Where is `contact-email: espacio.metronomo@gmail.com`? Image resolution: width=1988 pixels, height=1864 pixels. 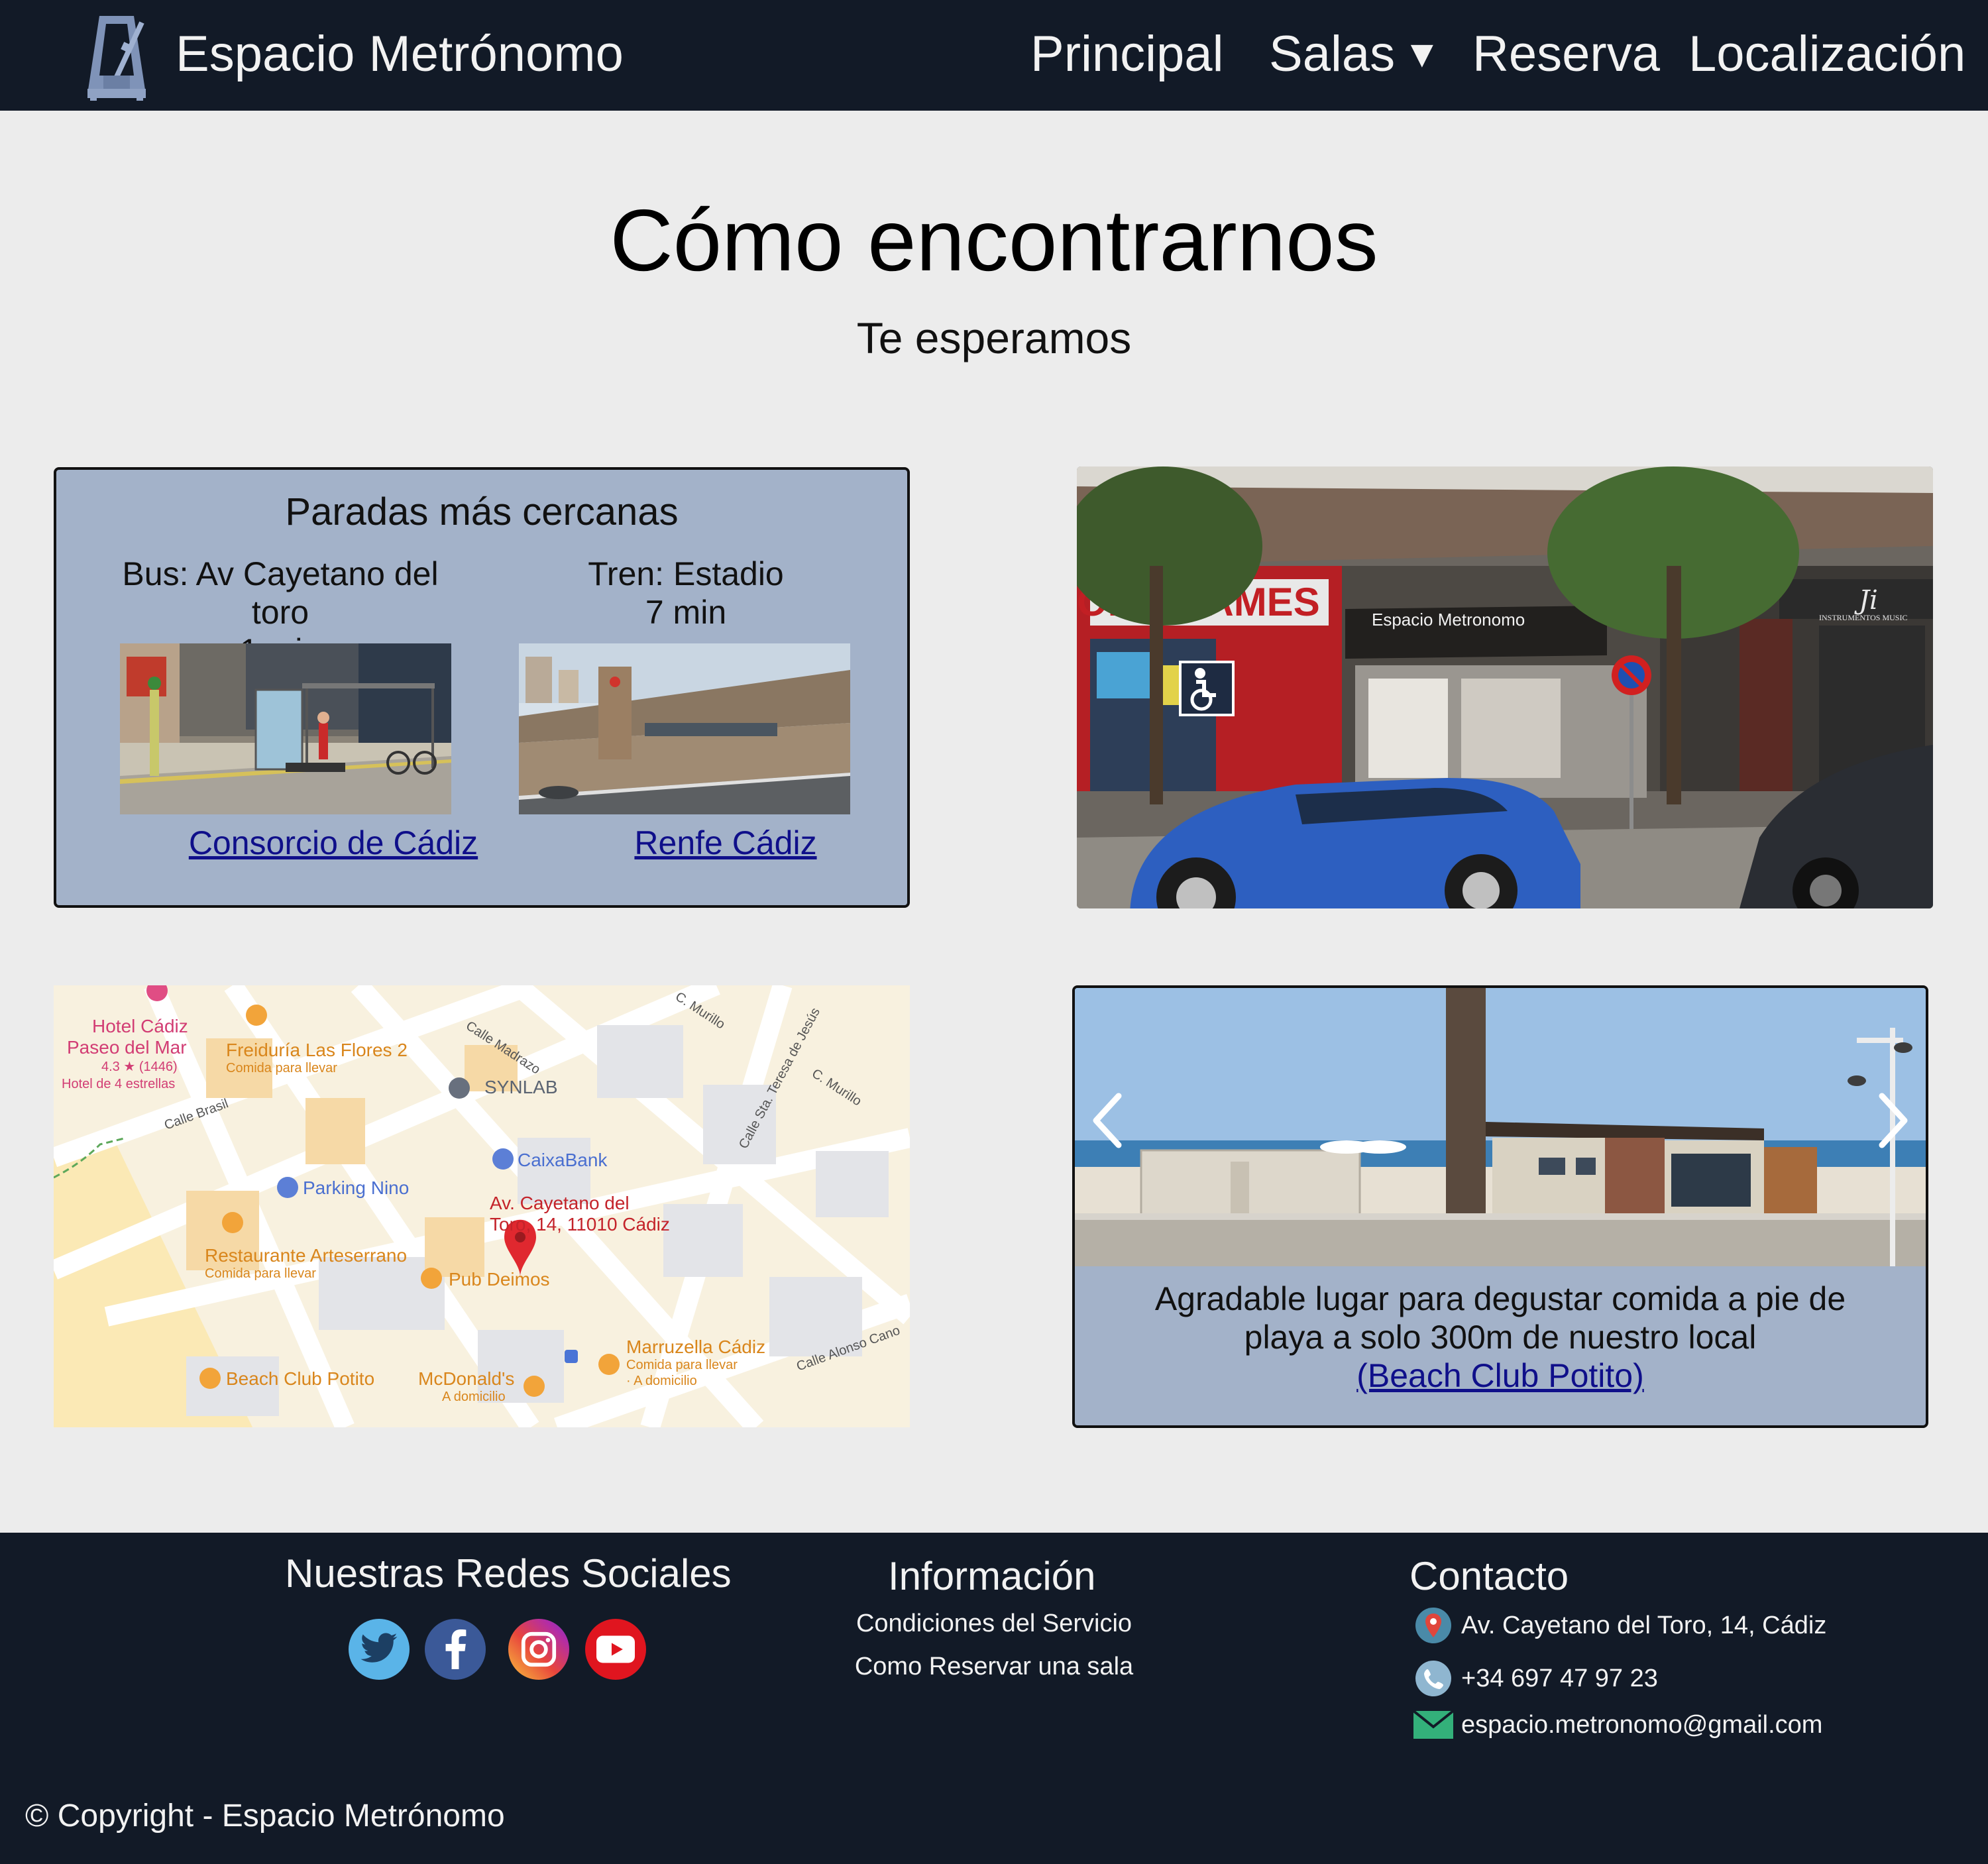
contact-email: espacio.metronomo@gmail.com is located at coordinates (1617, 1725).